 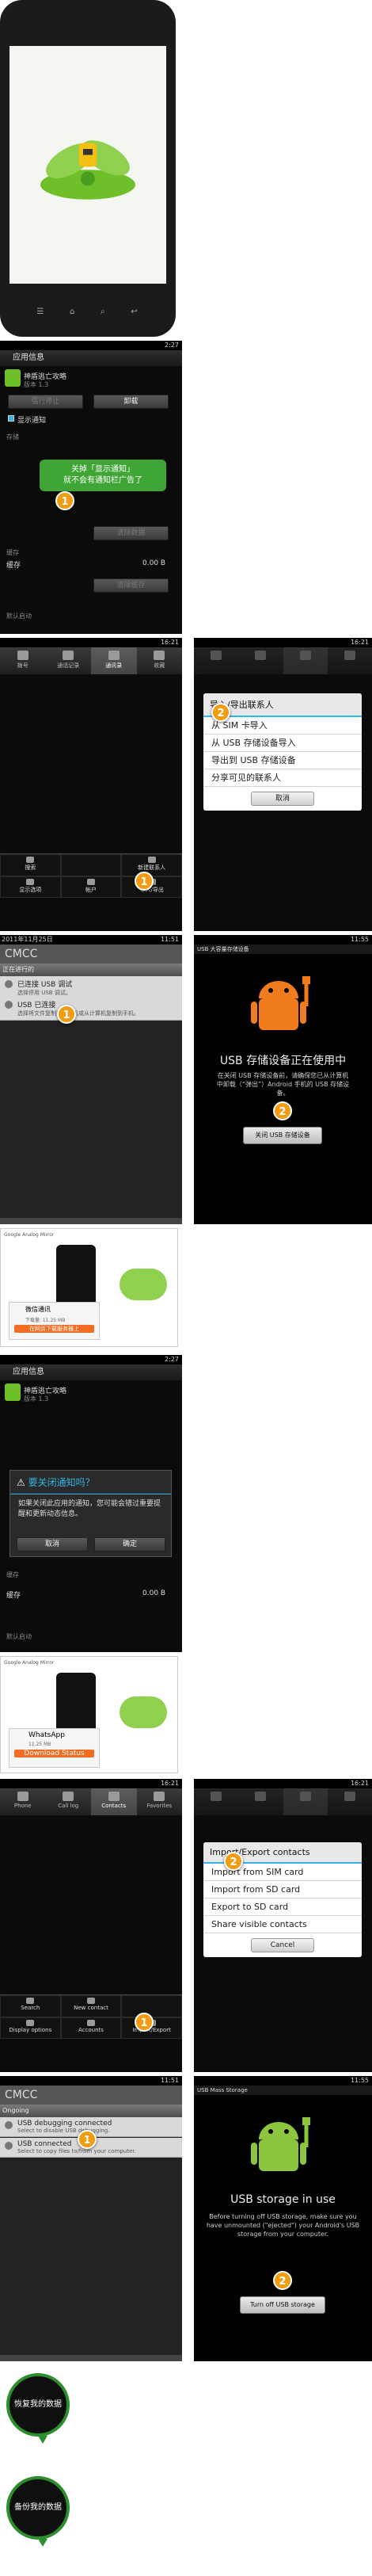 I want to click on force-stop-button: 强行停止, so click(x=45, y=402).